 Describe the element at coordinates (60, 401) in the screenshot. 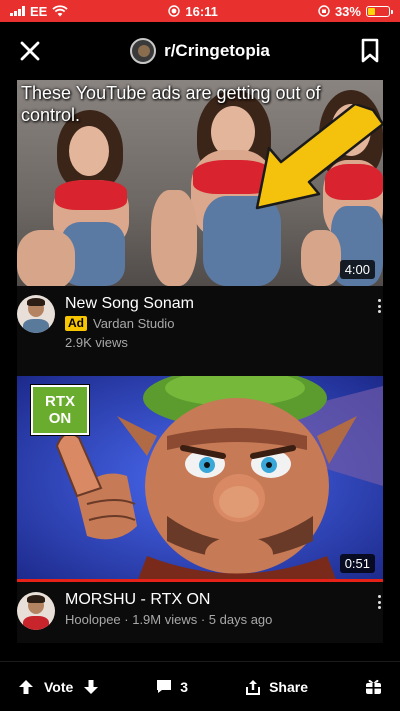

I see `rtx-badge-line1: RTX` at that location.